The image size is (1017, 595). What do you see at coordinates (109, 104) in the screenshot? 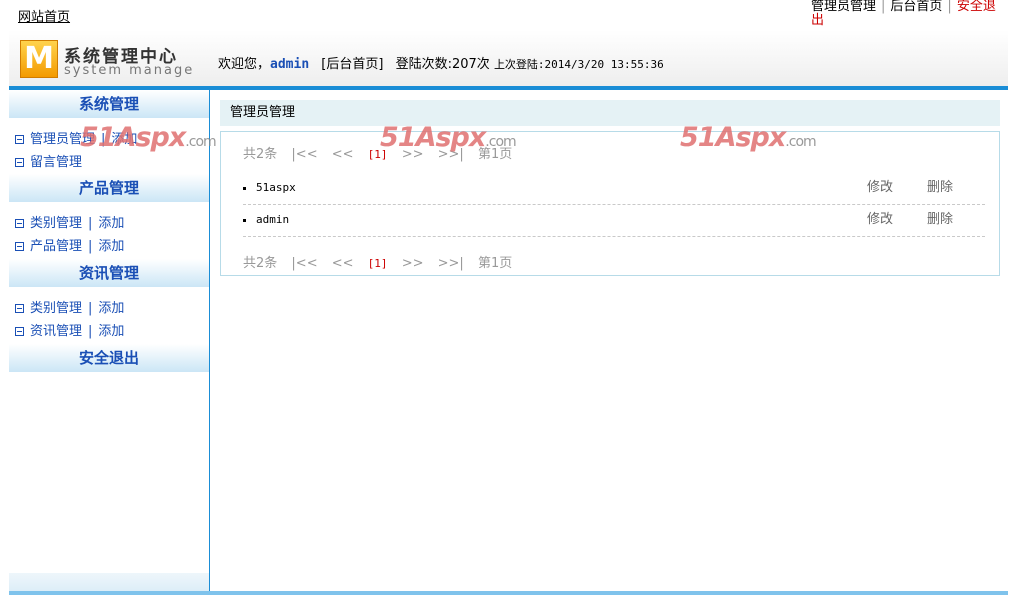
I see `section-system: 系统管理` at bounding box center [109, 104].